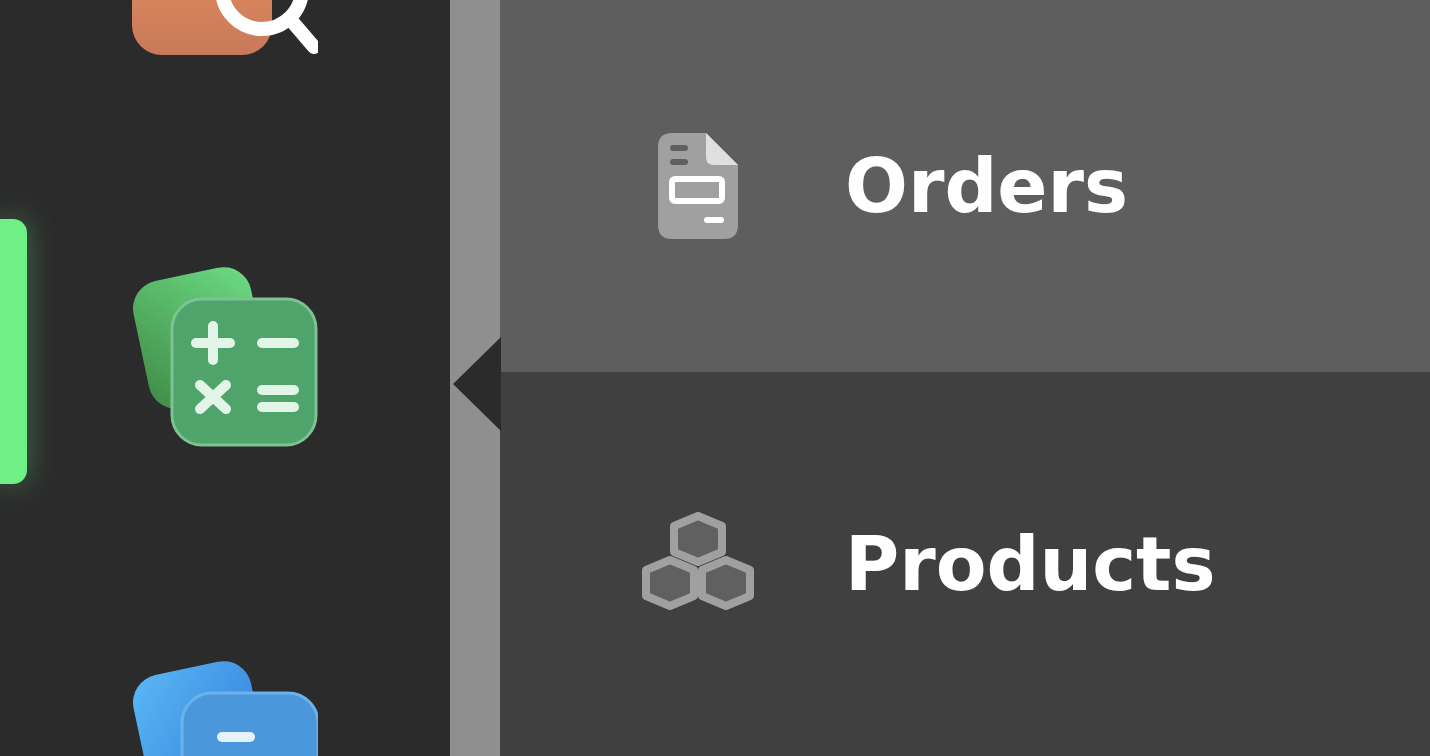  I want to click on splitter-bar, so click(475, 378).